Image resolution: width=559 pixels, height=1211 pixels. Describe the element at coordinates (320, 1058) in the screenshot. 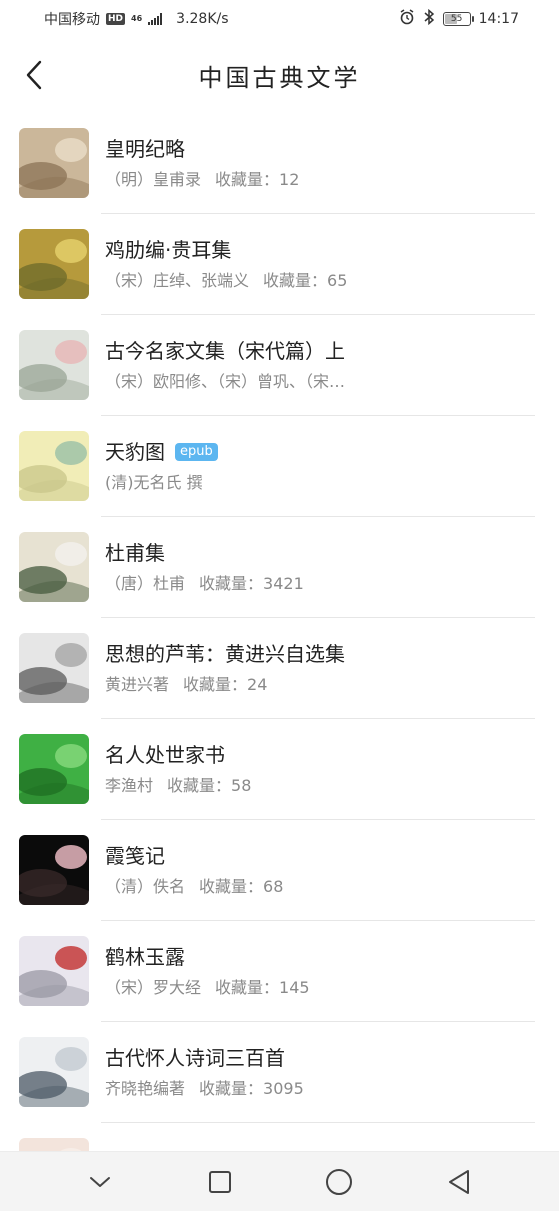

I see `book-title-row: 古代怀人诗词三百首` at that location.